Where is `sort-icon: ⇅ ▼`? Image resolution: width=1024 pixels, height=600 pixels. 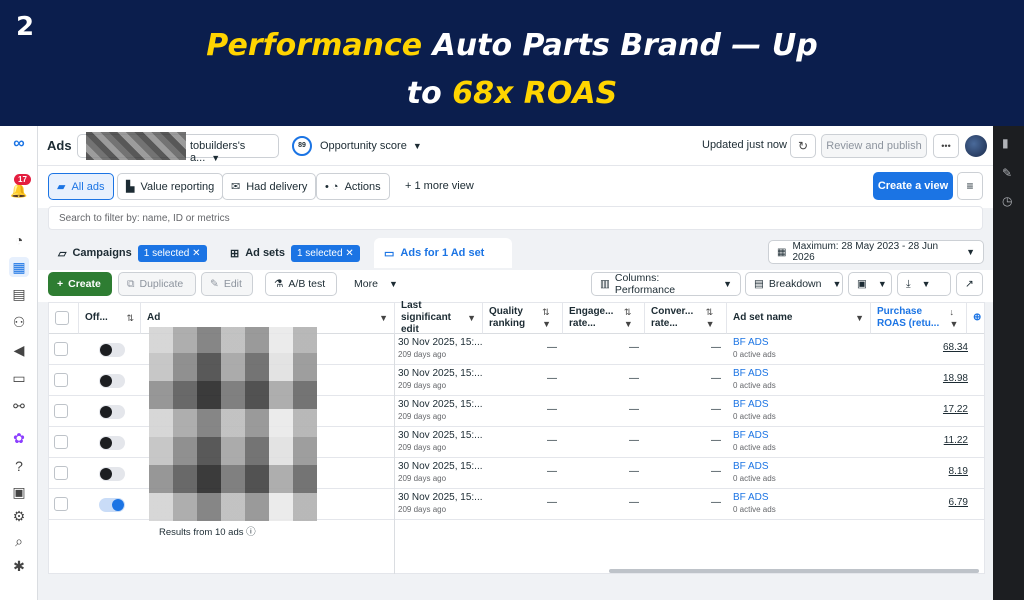 sort-icon: ⇅ ▼ is located at coordinates (547, 318).